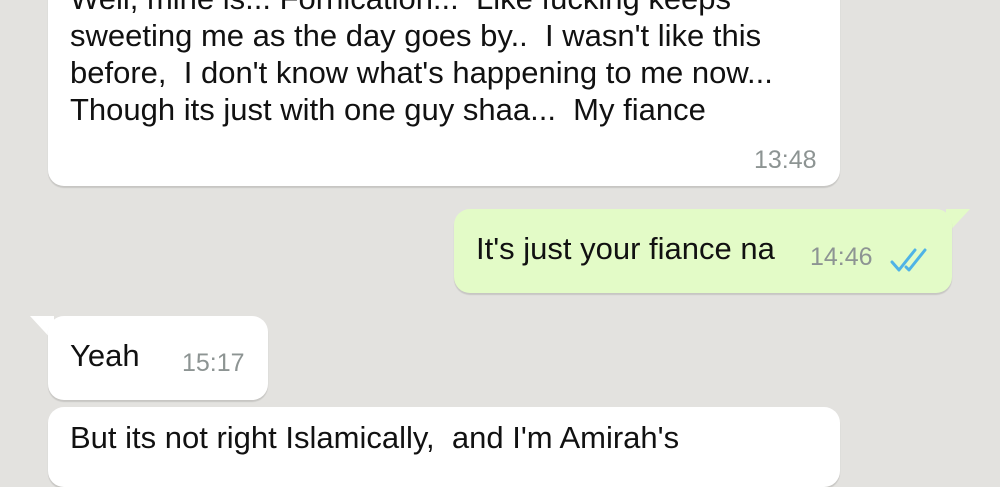 The image size is (1000, 487). What do you see at coordinates (158, 358) in the screenshot?
I see `incoming-message: Yeah 15:17` at bounding box center [158, 358].